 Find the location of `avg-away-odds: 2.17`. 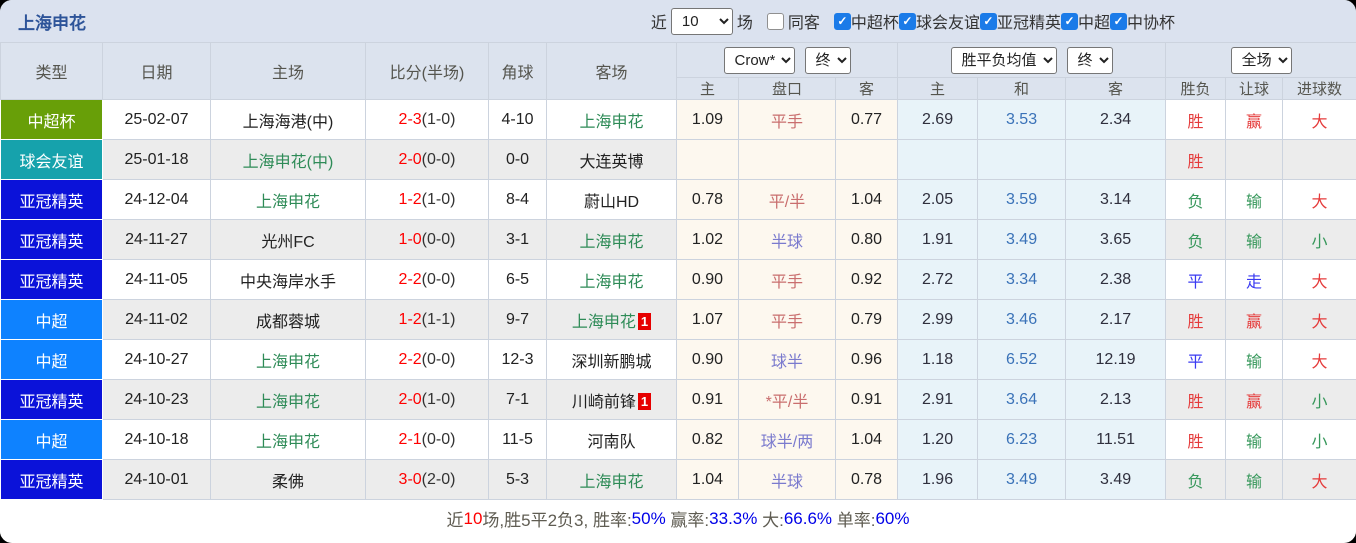

avg-away-odds: 2.17 is located at coordinates (1116, 319).